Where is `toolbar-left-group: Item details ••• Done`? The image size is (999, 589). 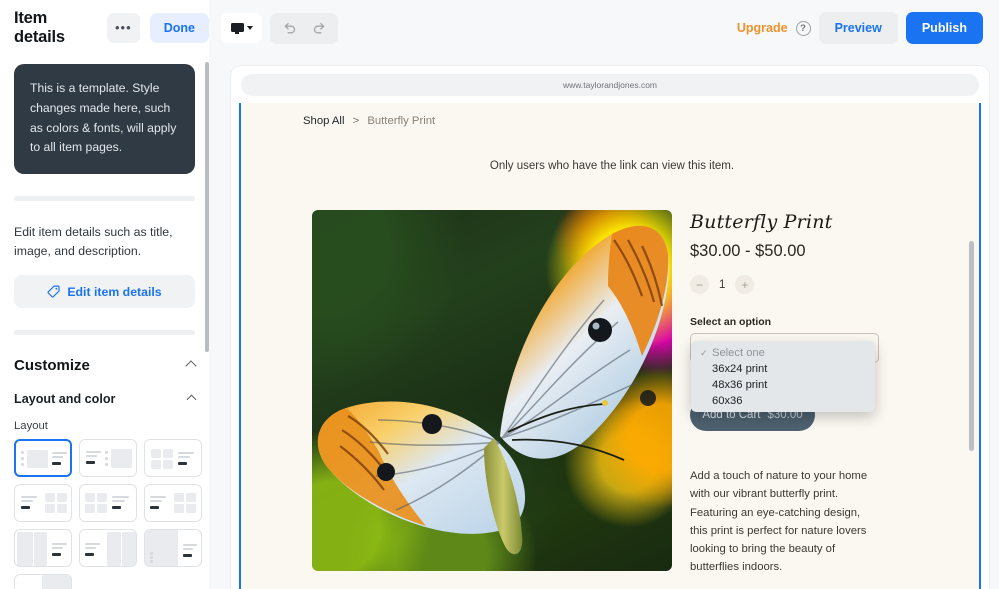
toolbar-left-group: Item details ••• Done is located at coordinates (104, 28).